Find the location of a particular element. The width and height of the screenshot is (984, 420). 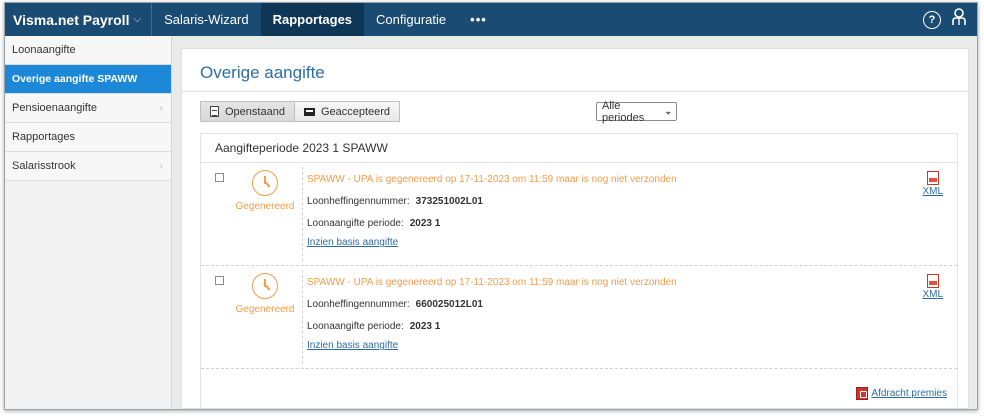

page-title: Overige aangifte is located at coordinates (262, 72).